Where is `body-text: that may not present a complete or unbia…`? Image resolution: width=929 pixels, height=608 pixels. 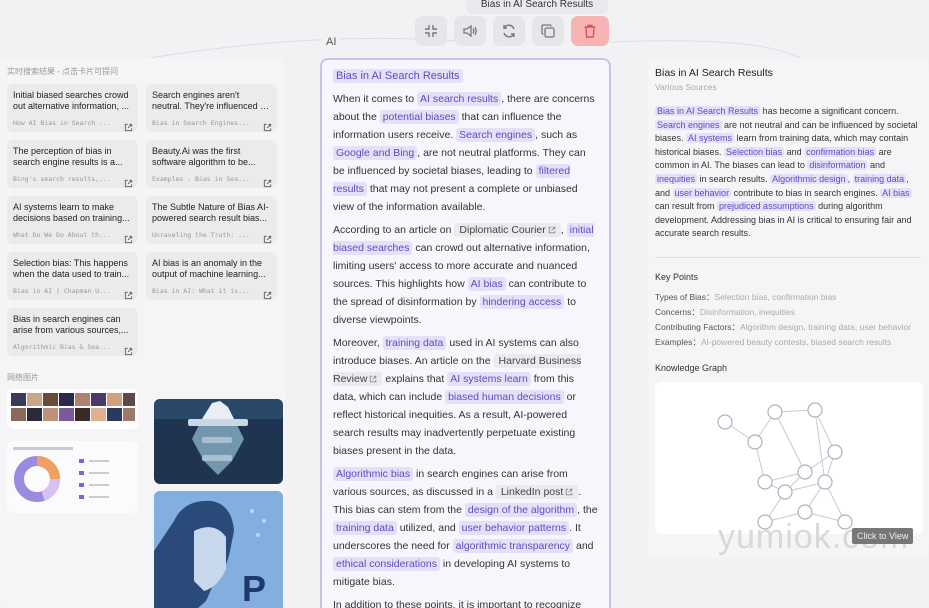 body-text: that may not present a complete or unbia… is located at coordinates (455, 198).